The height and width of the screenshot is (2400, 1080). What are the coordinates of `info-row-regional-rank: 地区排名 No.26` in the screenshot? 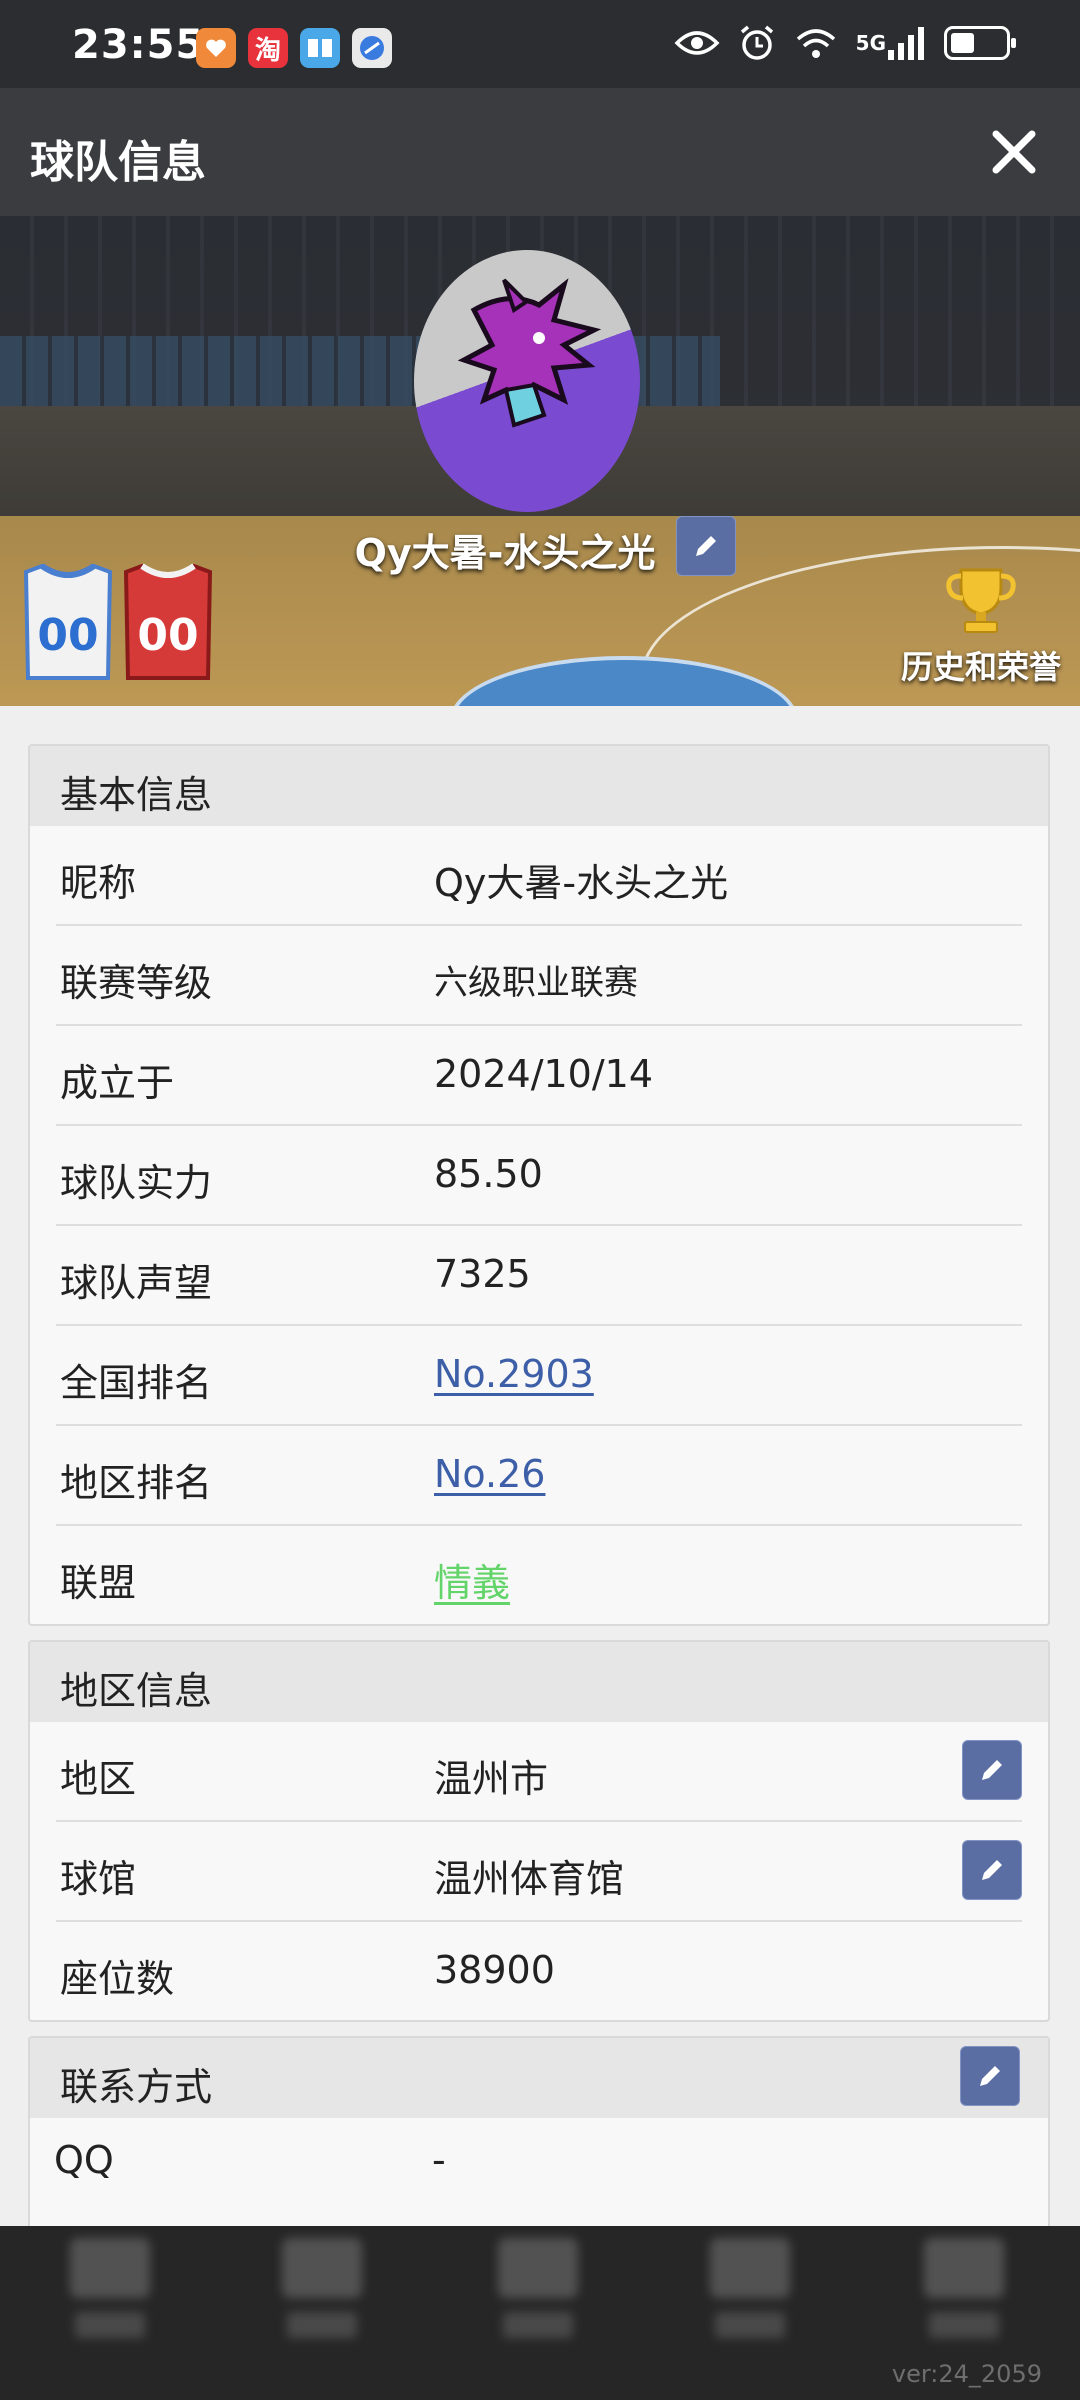 It's located at (539, 1476).